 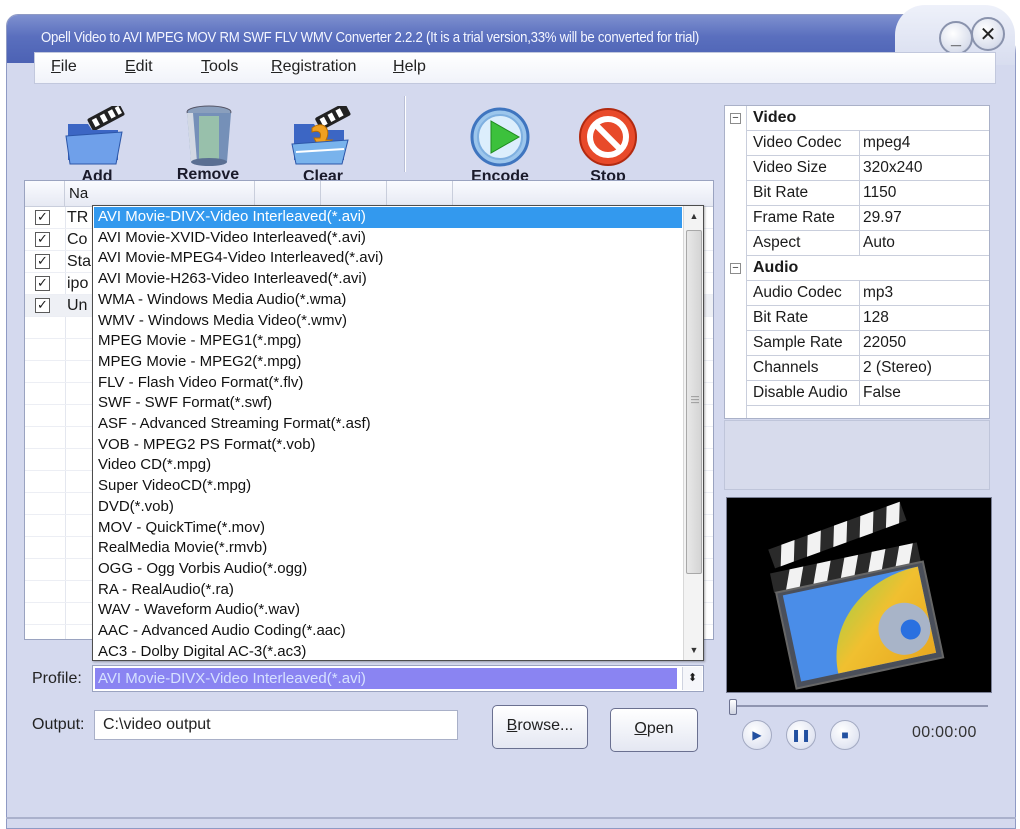 I want to click on dropdown-option: FLV - Flash Video Format(*.flv), so click(x=388, y=383).